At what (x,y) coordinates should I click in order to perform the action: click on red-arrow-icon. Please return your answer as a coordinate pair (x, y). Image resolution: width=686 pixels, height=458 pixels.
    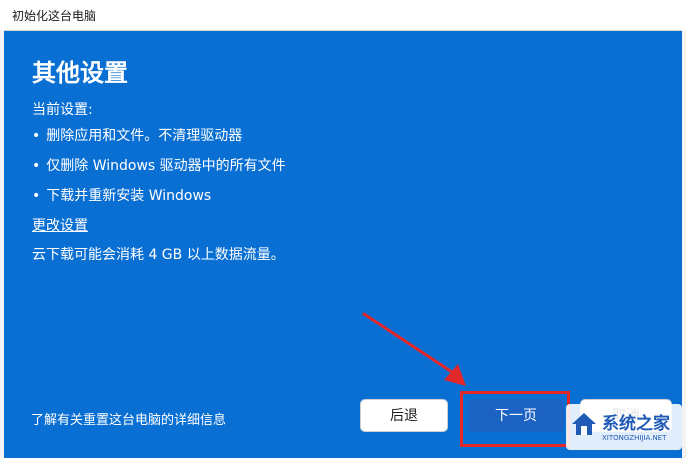
    Looking at the image, I should click on (414, 349).